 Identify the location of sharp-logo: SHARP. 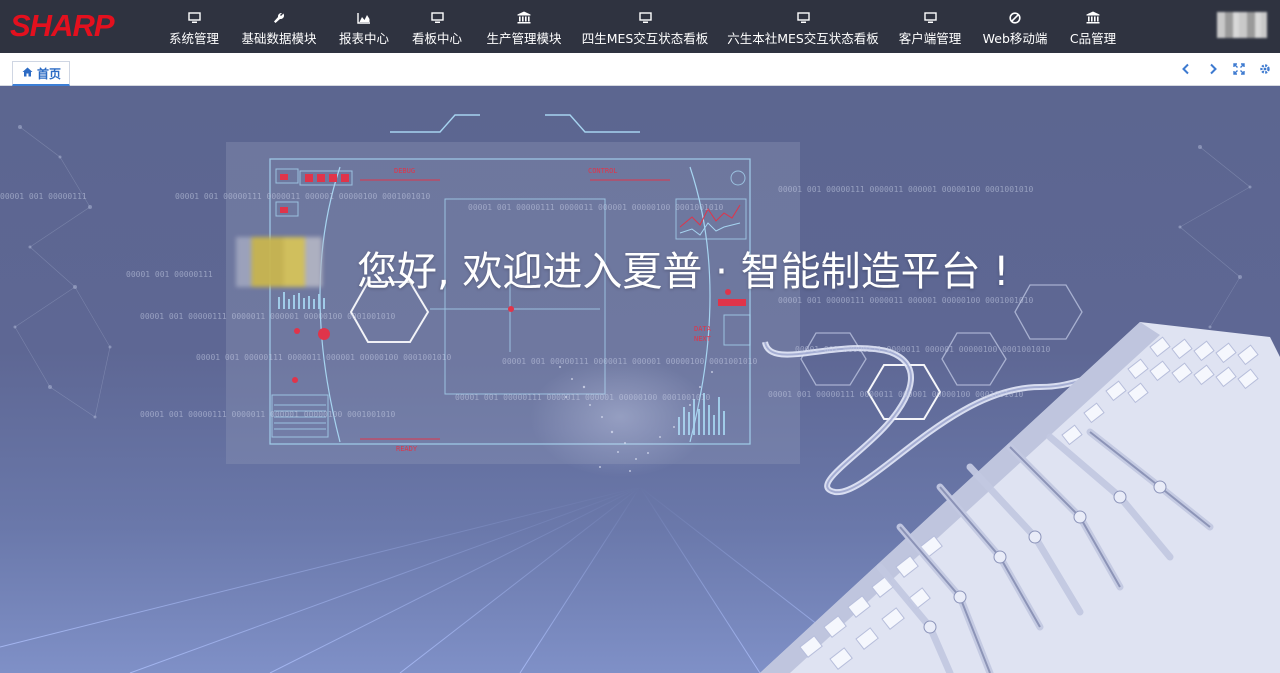
(62, 26).